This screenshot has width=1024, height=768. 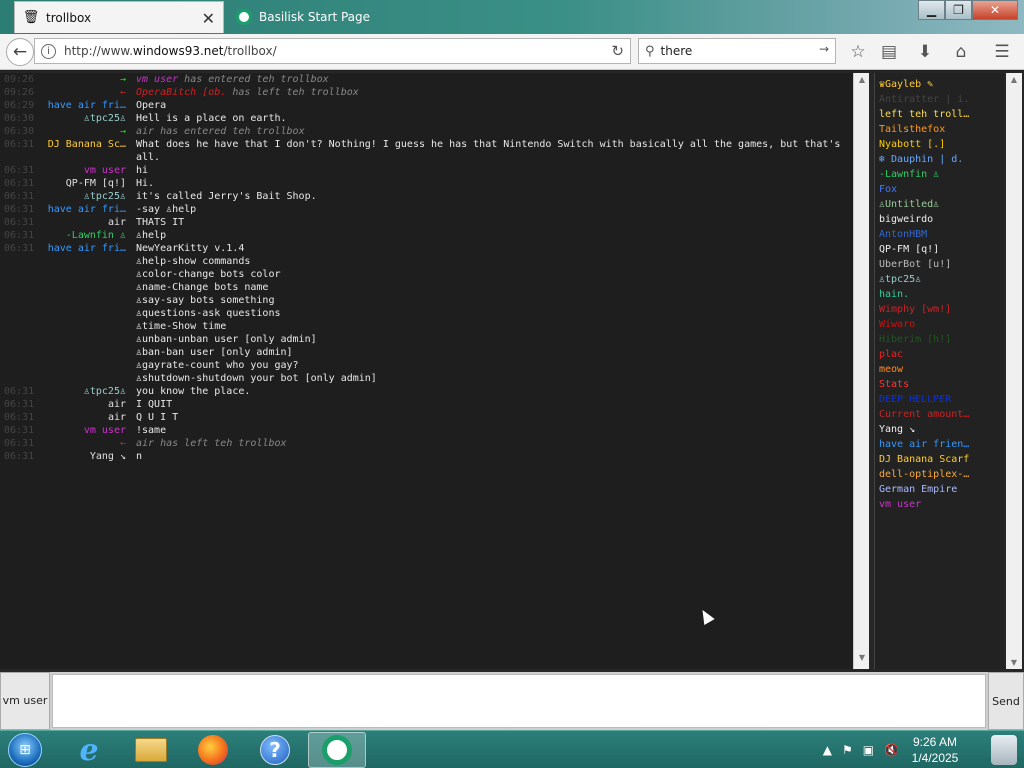 I want to click on search-input: ⚲ there →, so click(x=737, y=51).